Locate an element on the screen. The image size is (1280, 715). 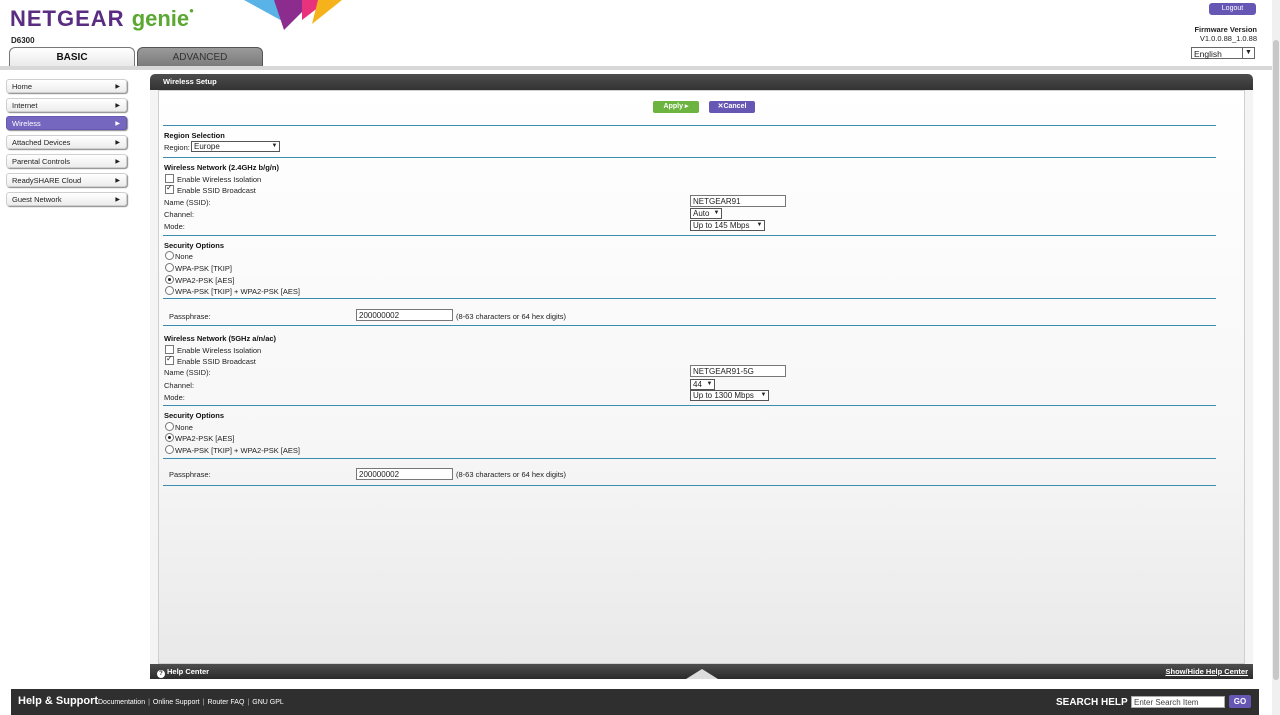
region-value: Europe is located at coordinates (207, 146).